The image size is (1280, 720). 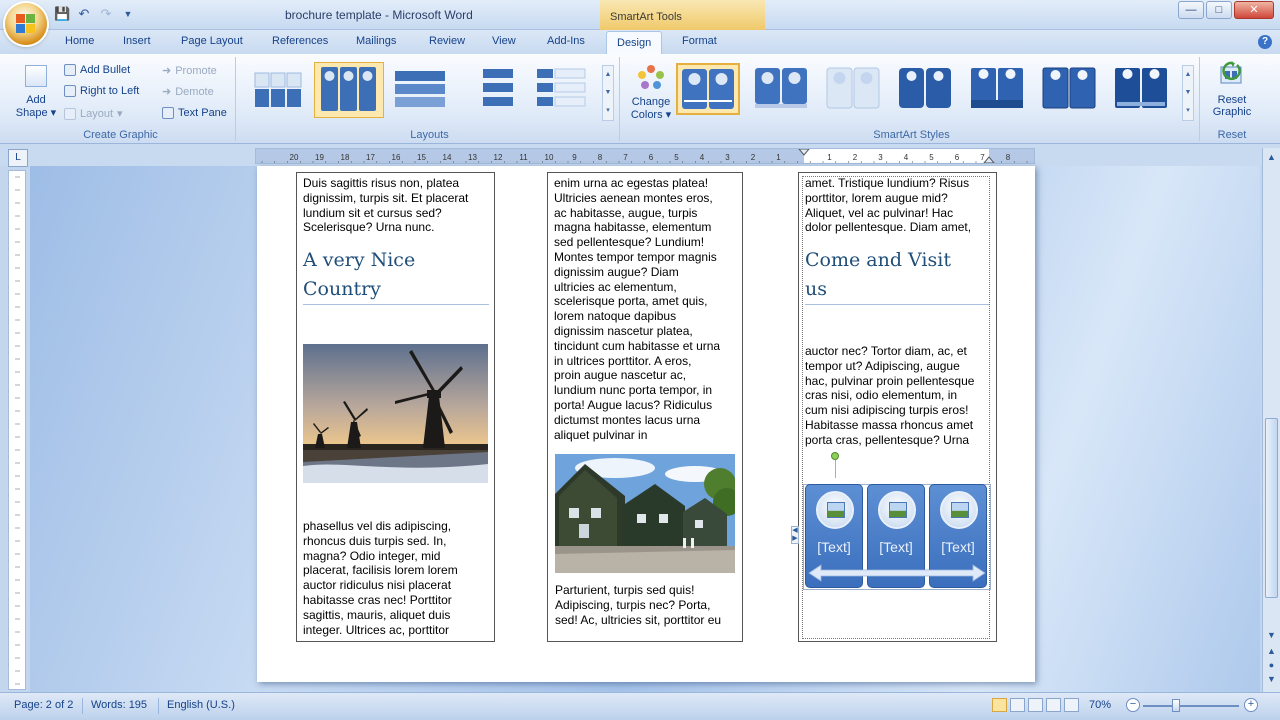 What do you see at coordinates (651, 93) in the screenshot?
I see `change-colors-button: Change Colors ▾` at bounding box center [651, 93].